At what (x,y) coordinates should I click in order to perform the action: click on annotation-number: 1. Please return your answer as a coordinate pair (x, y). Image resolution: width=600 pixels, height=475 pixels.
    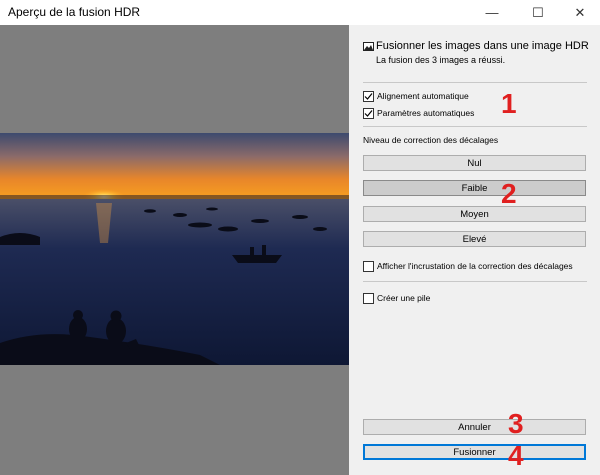
    Looking at the image, I should click on (509, 103).